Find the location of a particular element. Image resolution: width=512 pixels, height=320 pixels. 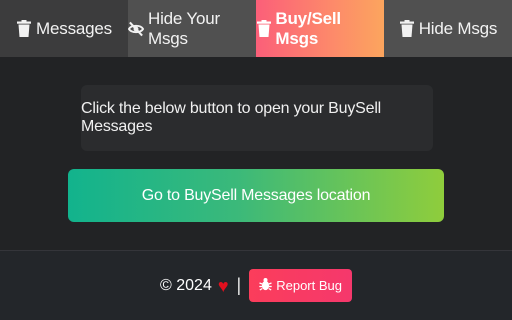

tab-messages: Messages is located at coordinates (64, 28).